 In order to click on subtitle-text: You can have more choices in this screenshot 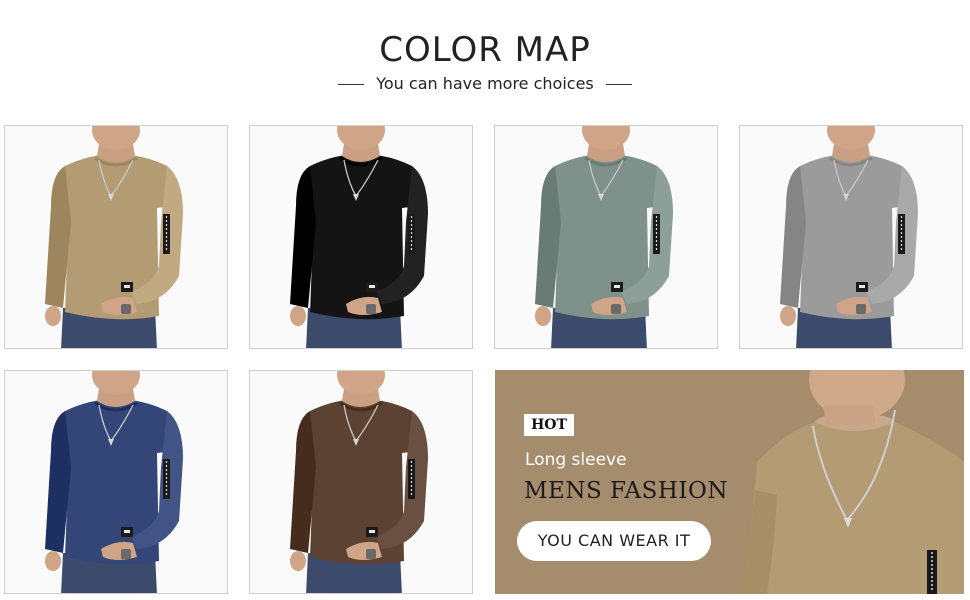, I will do `click(485, 83)`.